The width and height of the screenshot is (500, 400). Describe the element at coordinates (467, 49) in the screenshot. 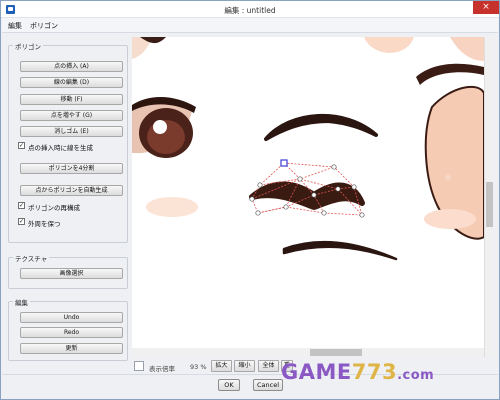

I see `blush-top-right` at that location.